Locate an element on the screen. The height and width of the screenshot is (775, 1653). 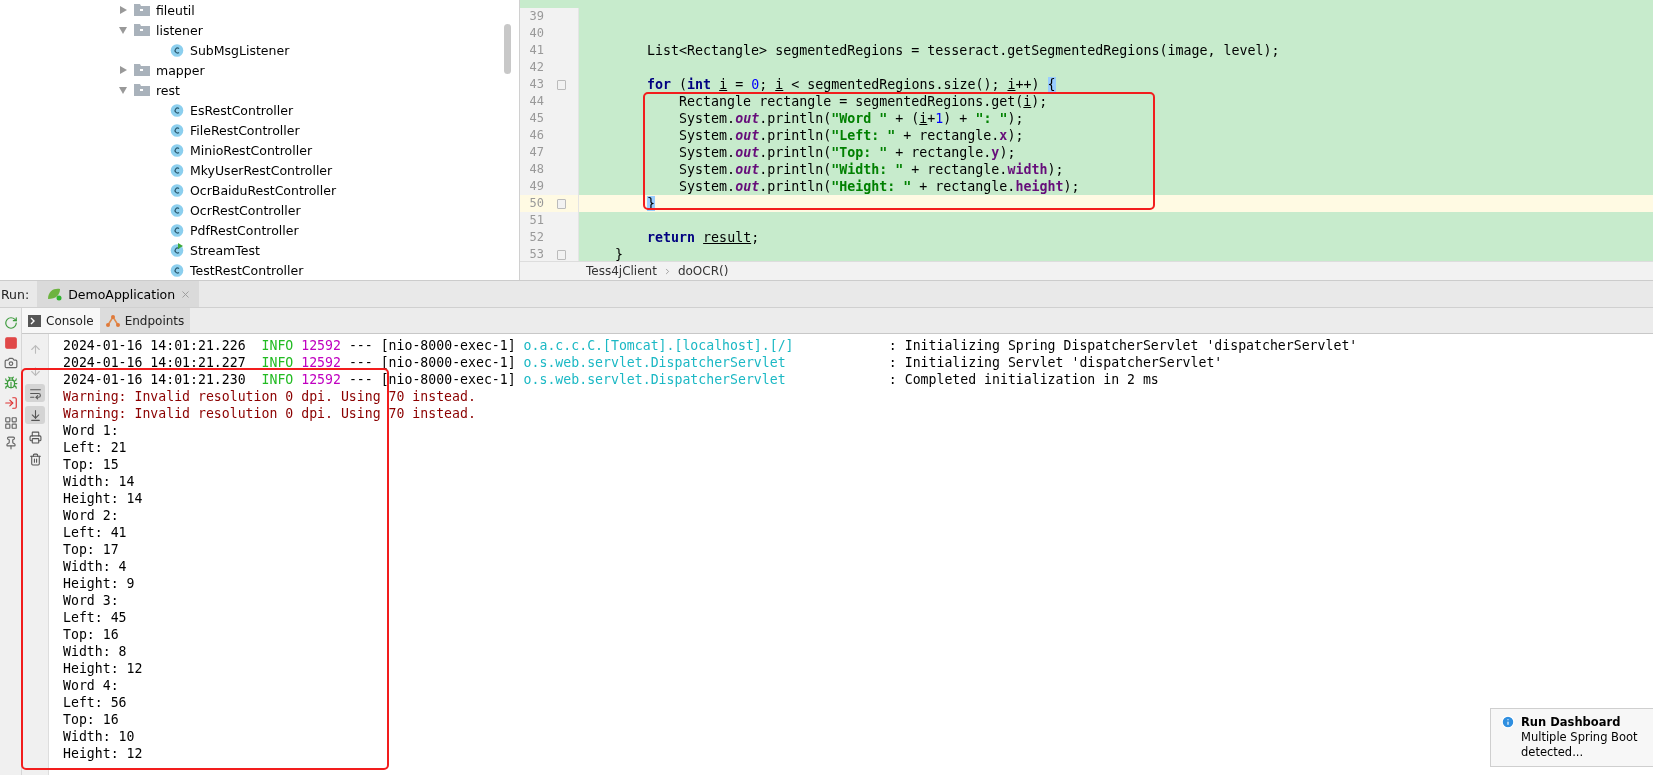
line-number: 39 is located at coordinates (536, 16).